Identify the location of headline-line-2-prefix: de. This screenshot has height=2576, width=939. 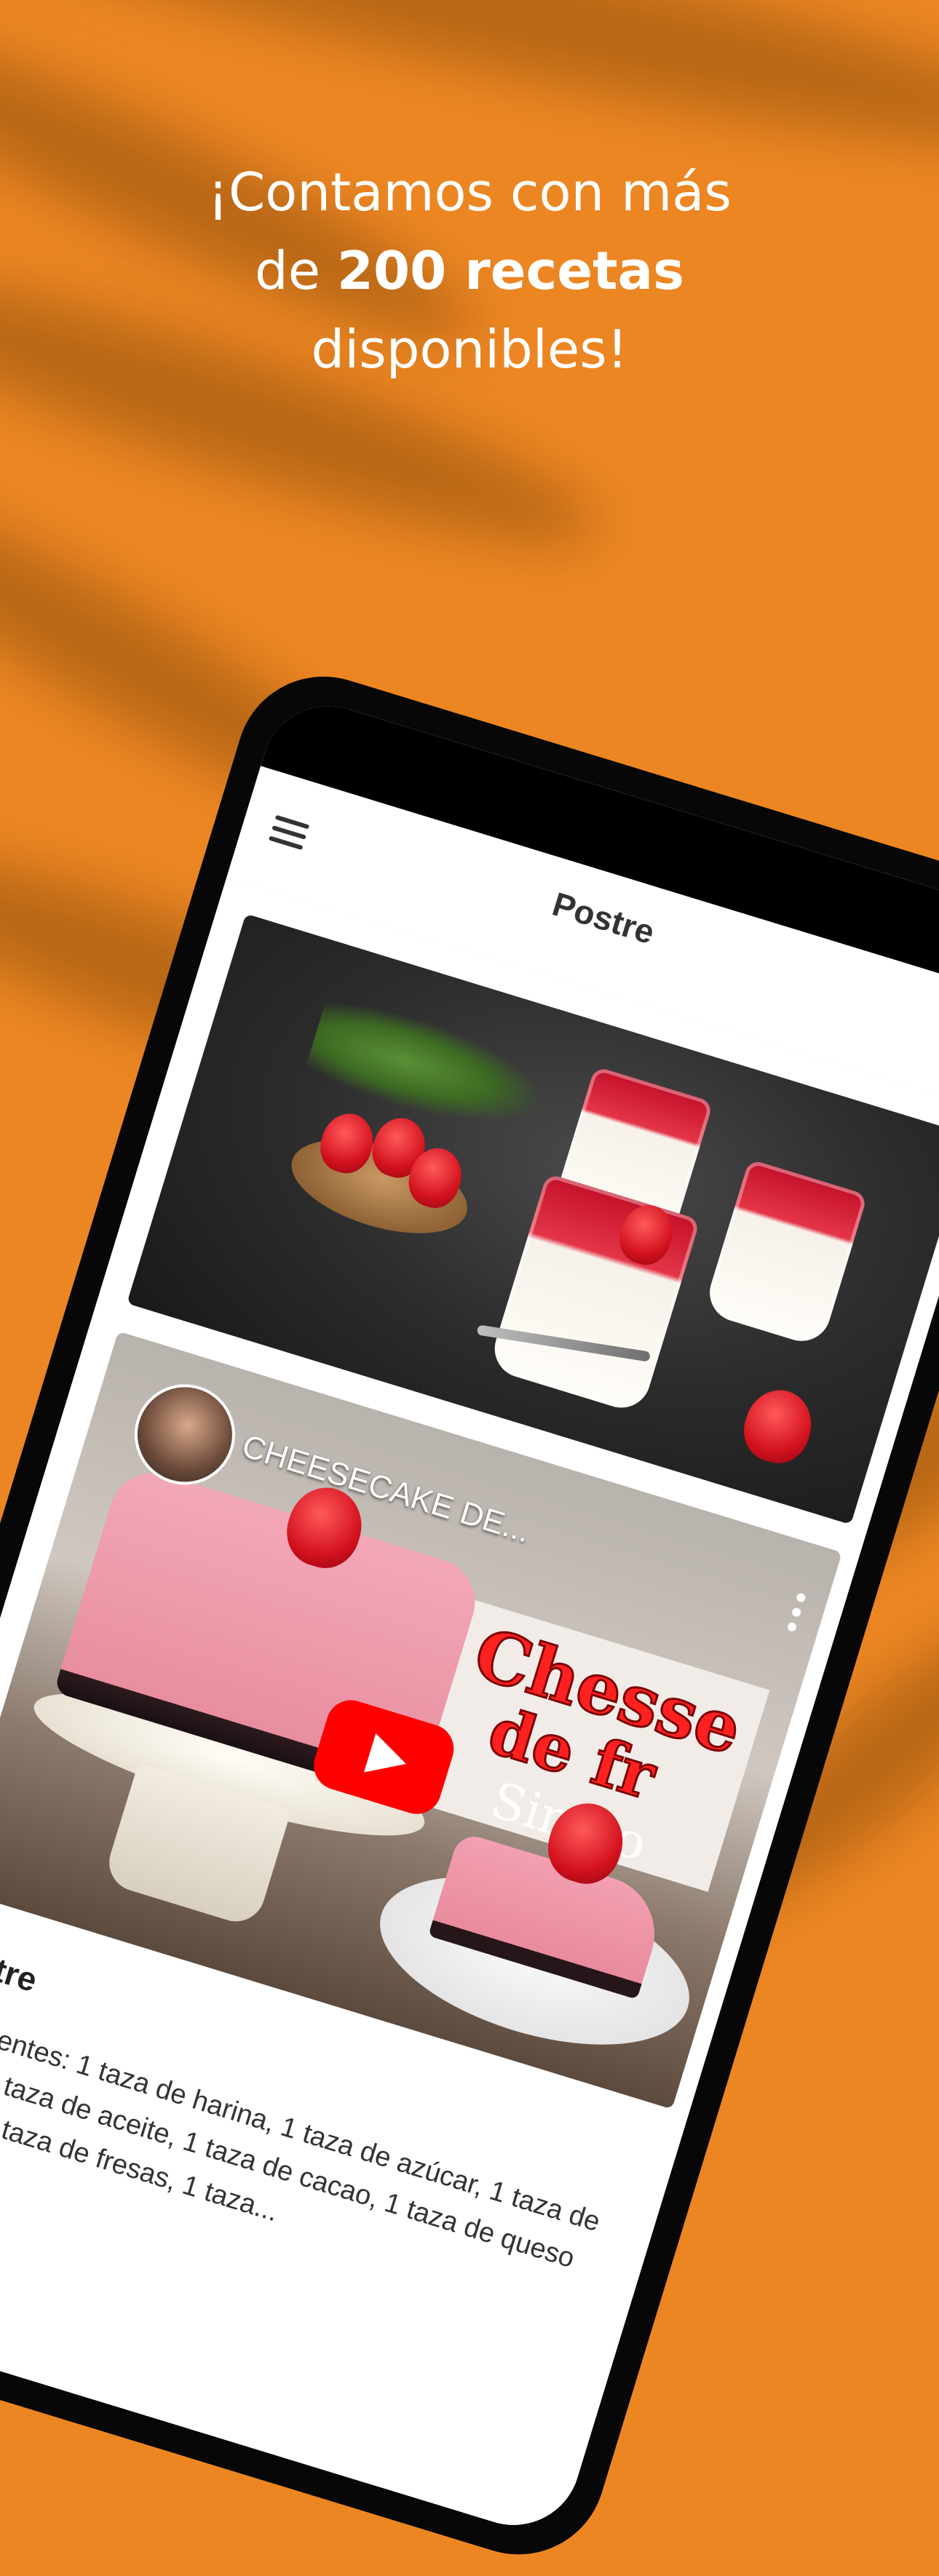
(296, 270).